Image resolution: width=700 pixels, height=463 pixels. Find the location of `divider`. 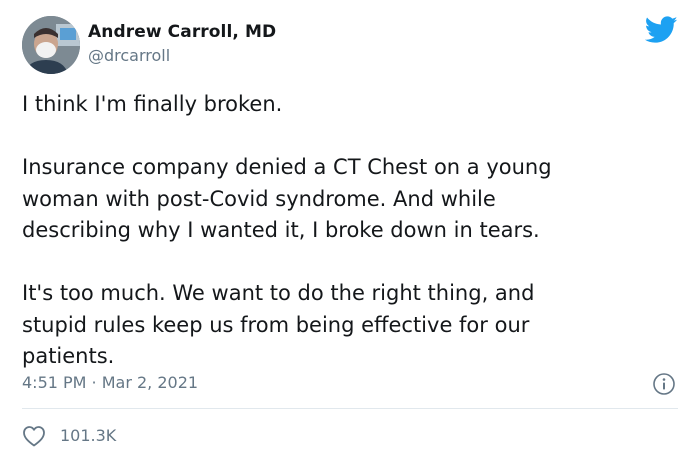

divider is located at coordinates (350, 408).